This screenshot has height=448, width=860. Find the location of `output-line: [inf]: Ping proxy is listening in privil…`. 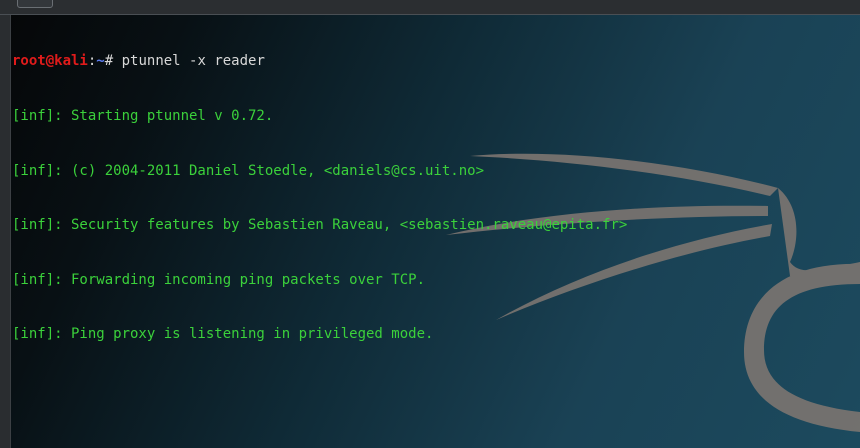

output-line: [inf]: Ping proxy is listening in privil… is located at coordinates (223, 334).